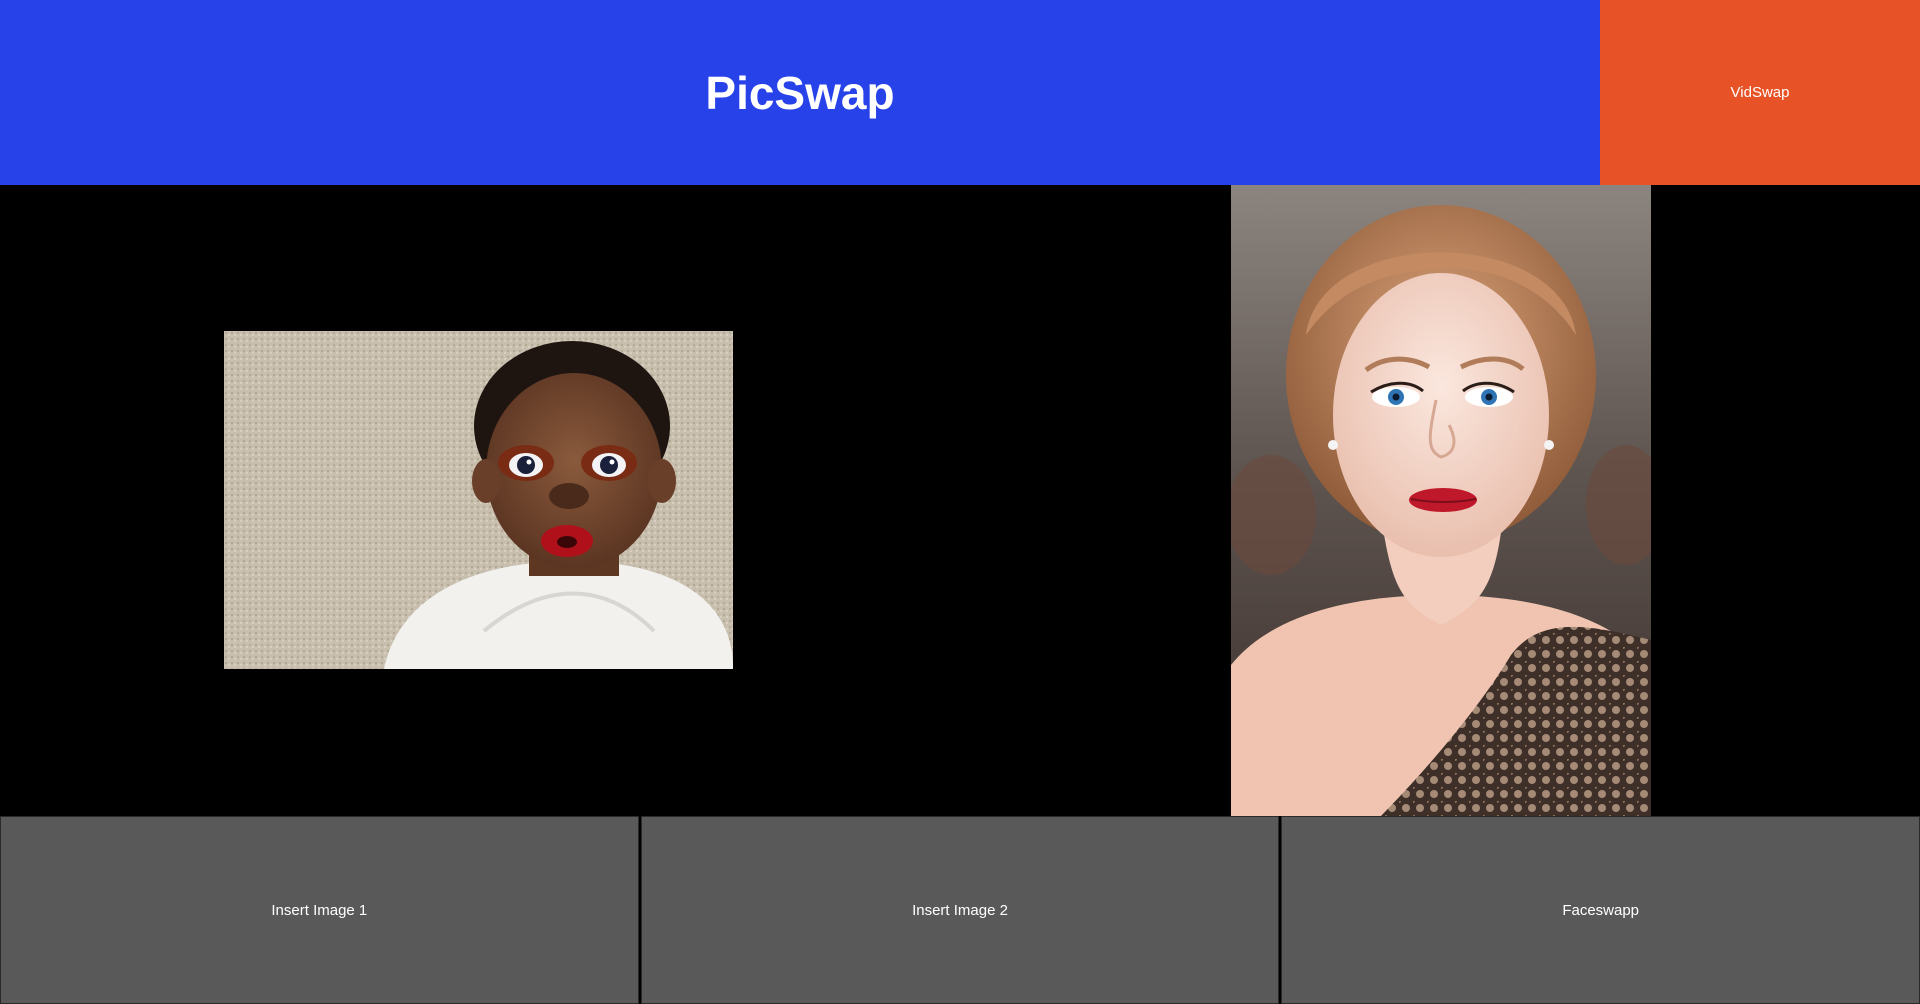 The image size is (1920, 1004). I want to click on insert-image-2-button: Insert Image 2, so click(960, 910).